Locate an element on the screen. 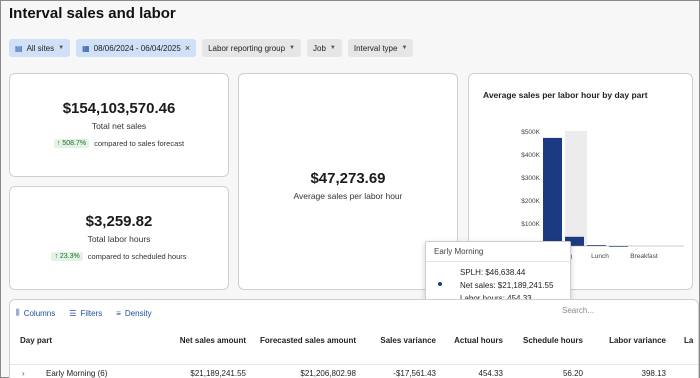  job-filter: Job ▼ is located at coordinates (324, 48).